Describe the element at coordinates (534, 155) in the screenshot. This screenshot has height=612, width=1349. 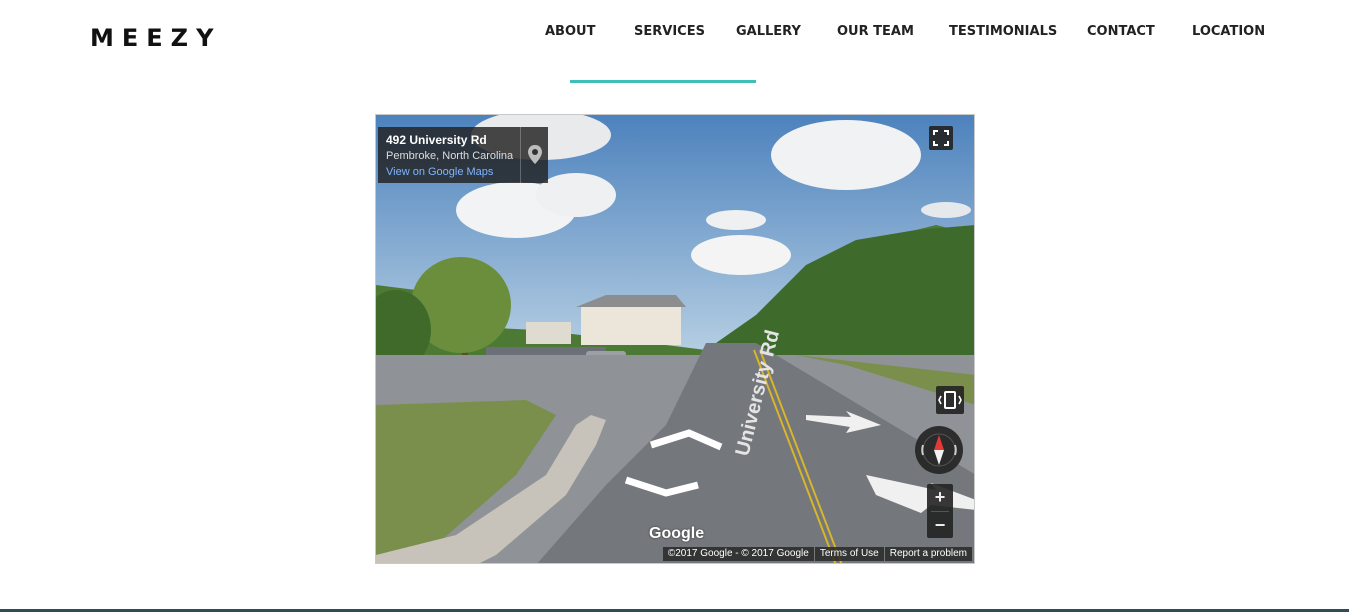
I see `pin-icon` at that location.